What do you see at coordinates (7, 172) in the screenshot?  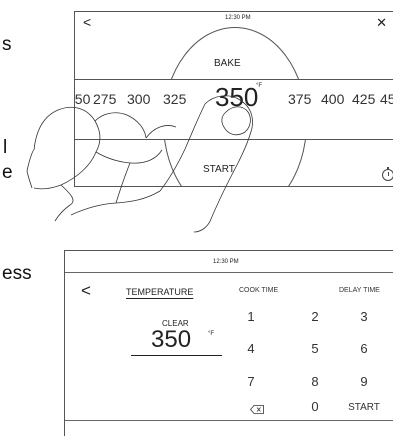 I see `cropped-text-e: e` at bounding box center [7, 172].